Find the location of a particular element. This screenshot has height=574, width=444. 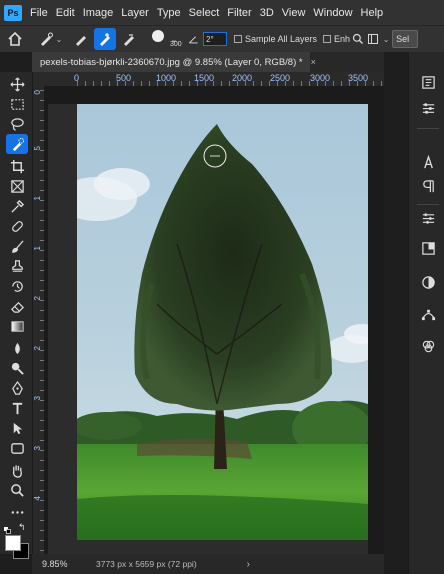

brush-size-value: 300 is located at coordinates (176, 44).